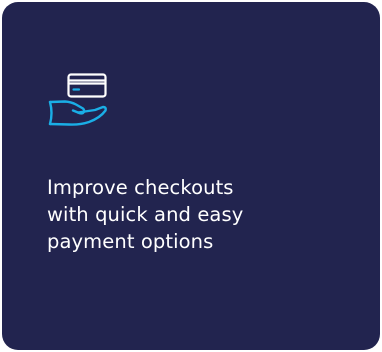 This screenshot has width=382, height=352. I want to click on card-in-hand-icon, so click(78, 102).